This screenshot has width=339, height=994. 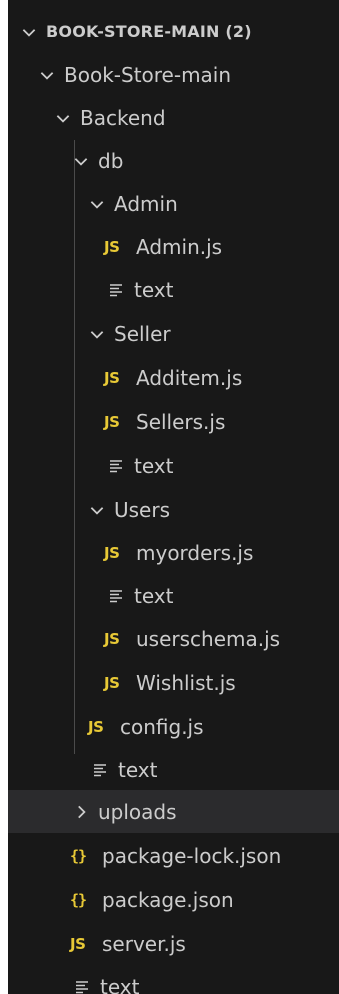 What do you see at coordinates (186, 682) in the screenshot?
I see `tree-item-label: Wishlist.js` at bounding box center [186, 682].